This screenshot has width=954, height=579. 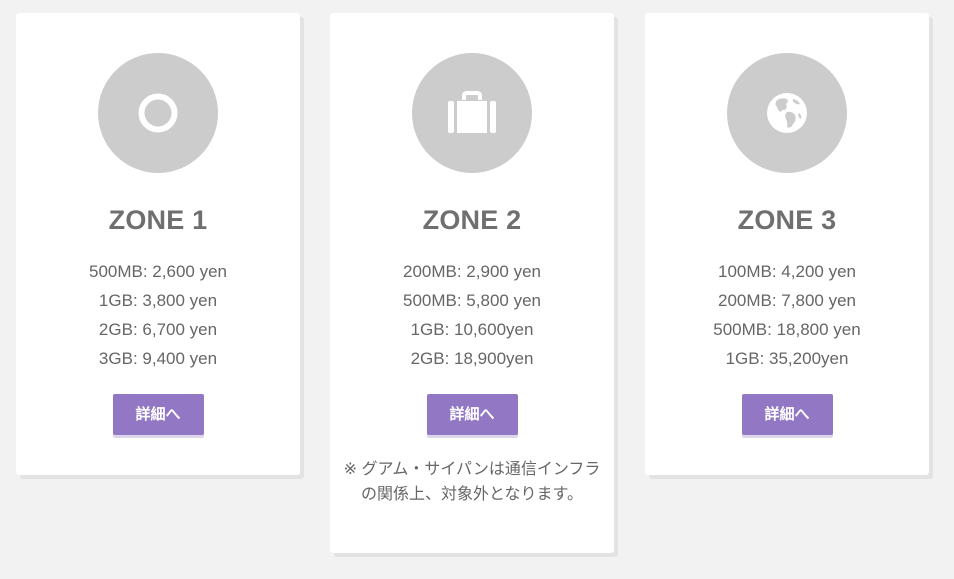 What do you see at coordinates (158, 329) in the screenshot?
I see `price-item: 2GB: 6,700 yen` at bounding box center [158, 329].